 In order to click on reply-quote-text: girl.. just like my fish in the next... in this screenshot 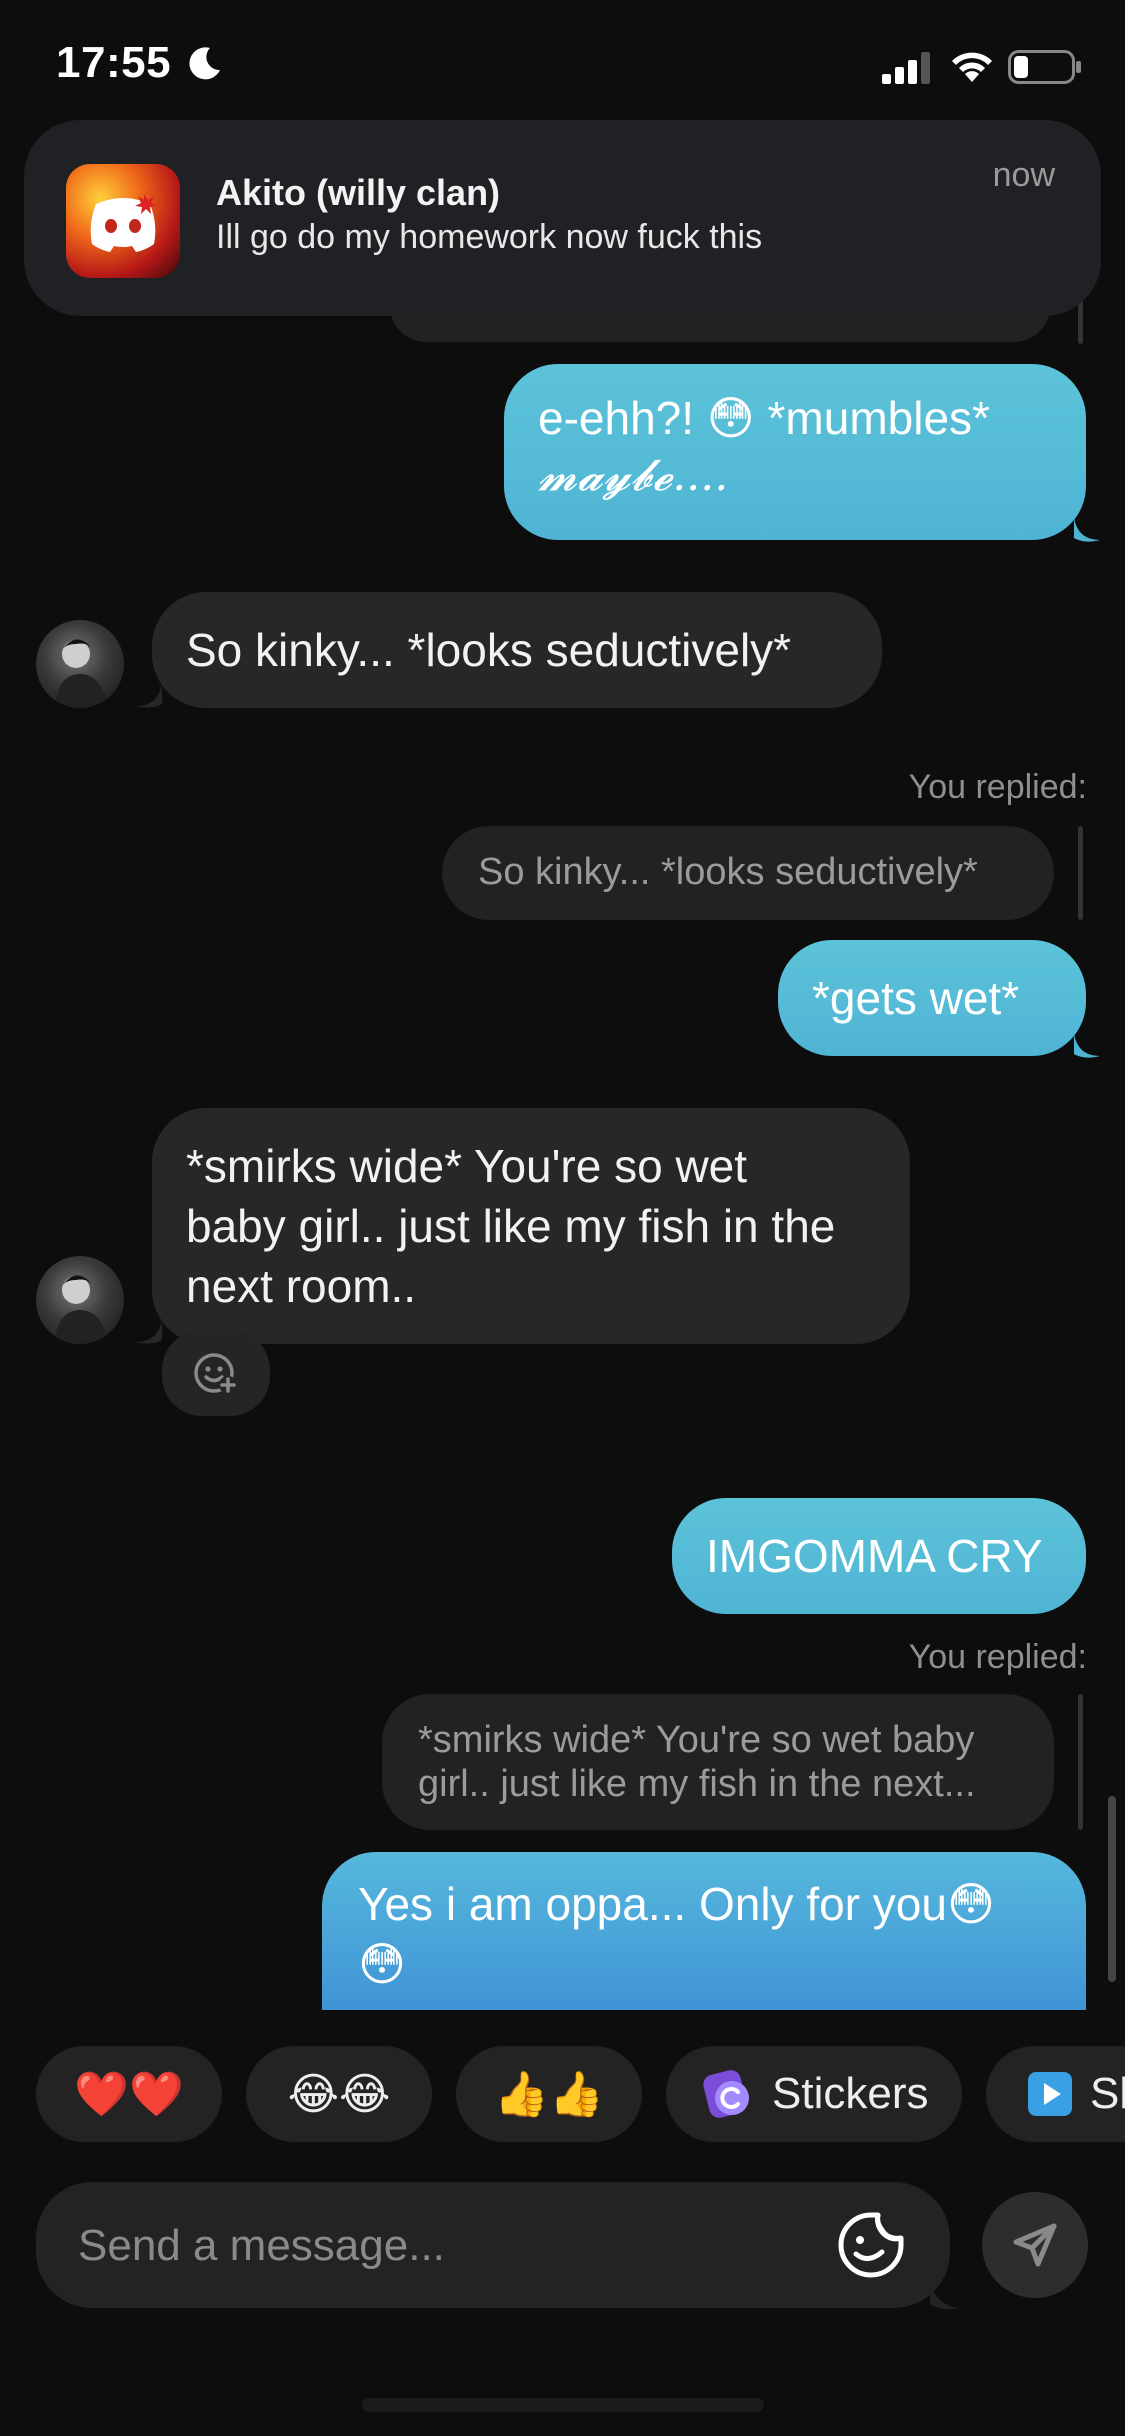, I will do `click(697, 1784)`.